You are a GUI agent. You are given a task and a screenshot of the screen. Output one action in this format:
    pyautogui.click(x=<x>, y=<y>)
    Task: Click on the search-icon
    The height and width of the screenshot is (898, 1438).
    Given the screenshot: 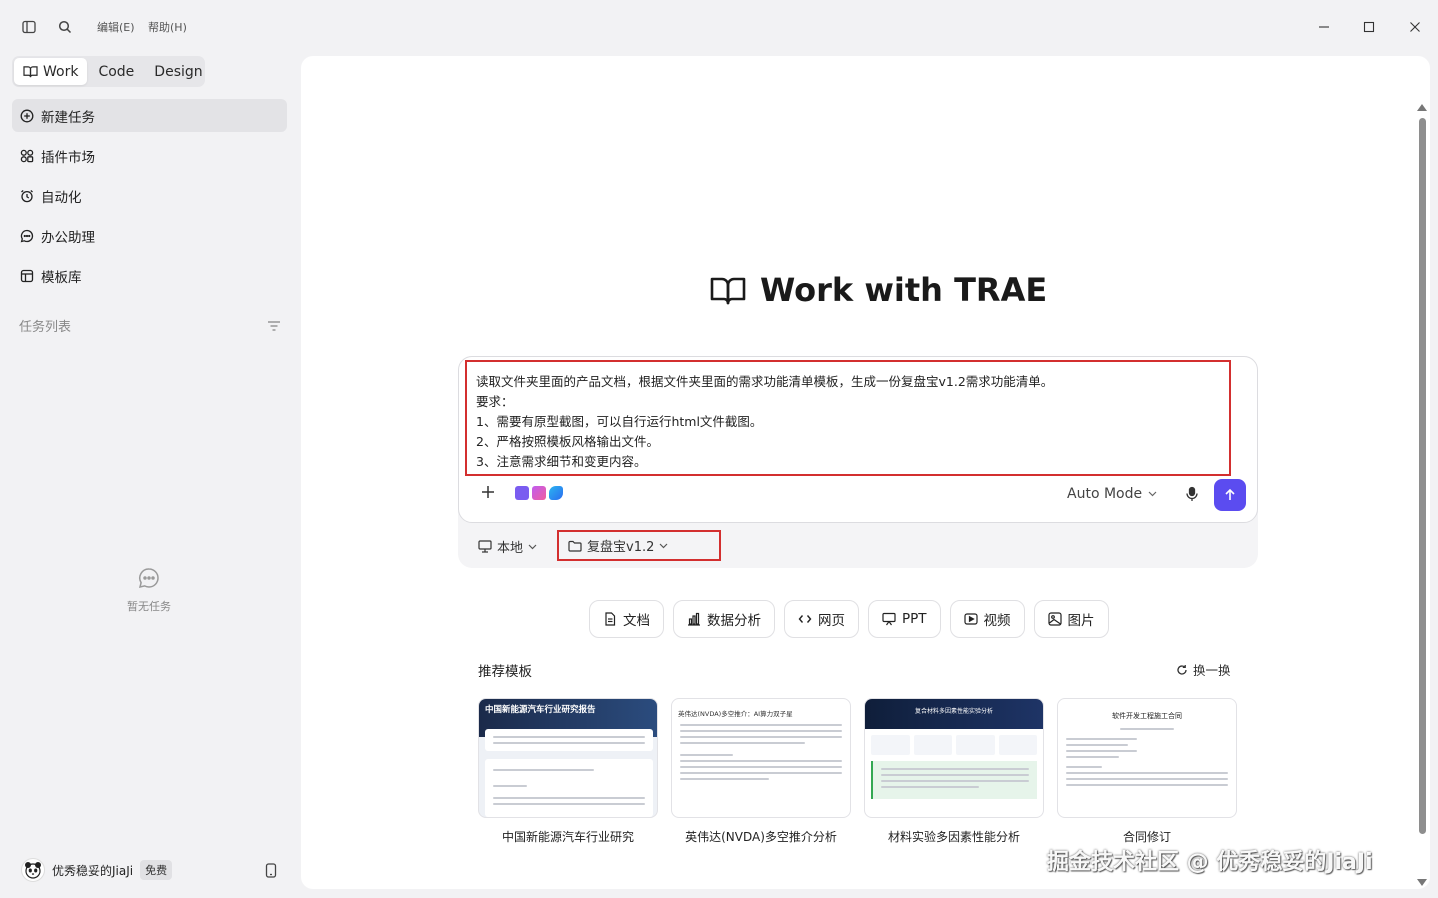 What is the action you would take?
    pyautogui.click(x=65, y=27)
    